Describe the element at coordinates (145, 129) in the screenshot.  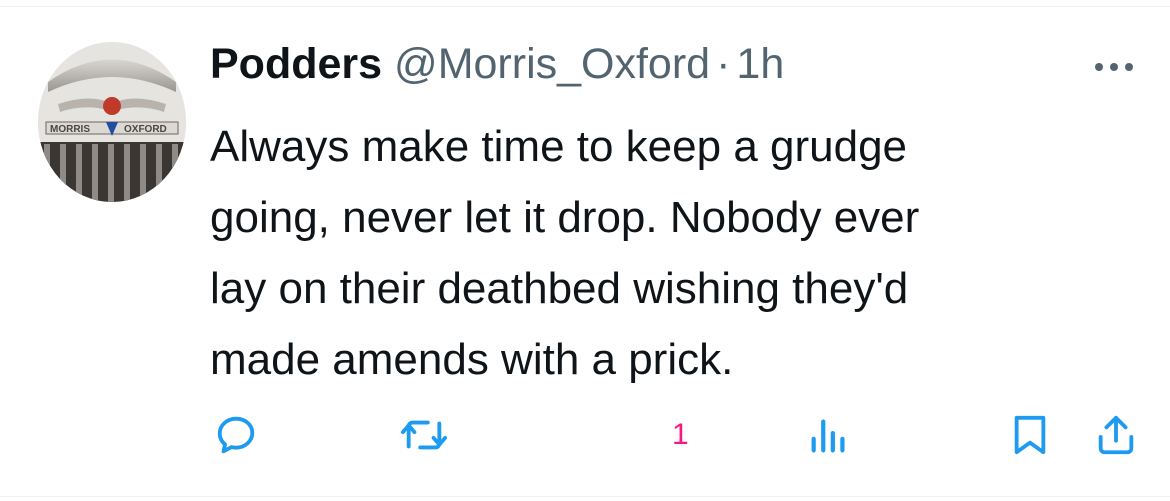
I see `avatar-badge-right: OXFORD` at that location.